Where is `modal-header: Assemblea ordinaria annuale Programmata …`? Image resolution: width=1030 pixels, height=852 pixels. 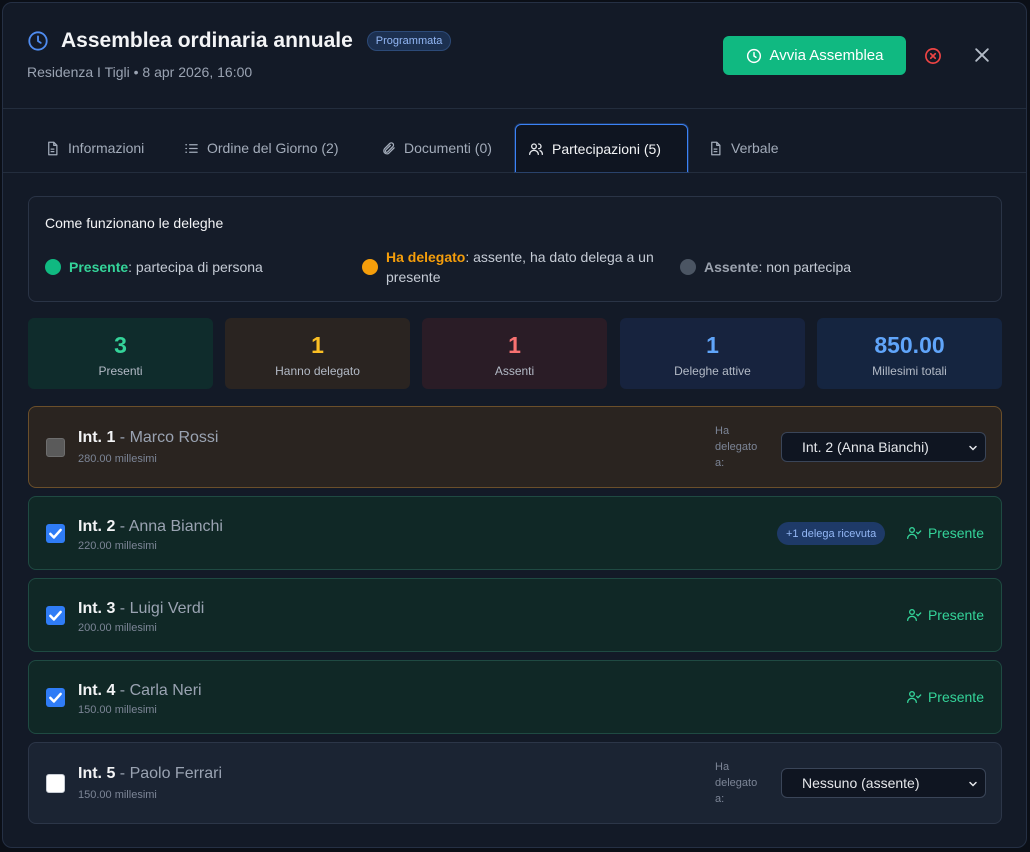
modal-header: Assemblea ordinaria annuale Programmata … is located at coordinates (514, 56).